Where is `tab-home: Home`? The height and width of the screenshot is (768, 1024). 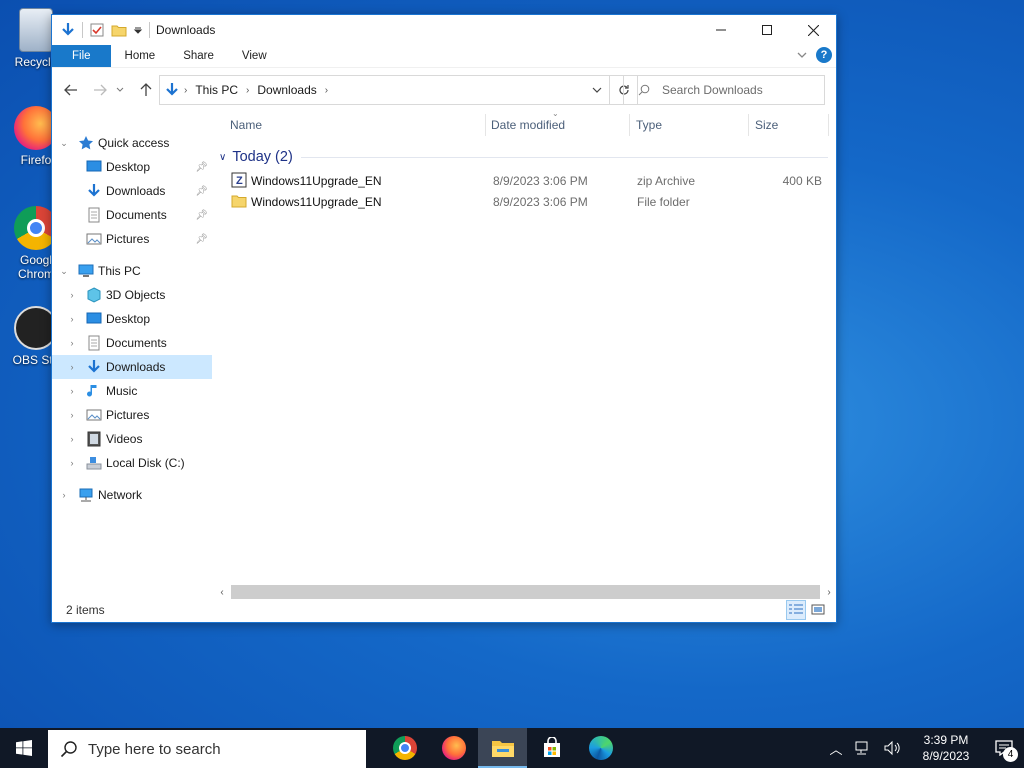
tab-home: Home is located at coordinates (140, 56).